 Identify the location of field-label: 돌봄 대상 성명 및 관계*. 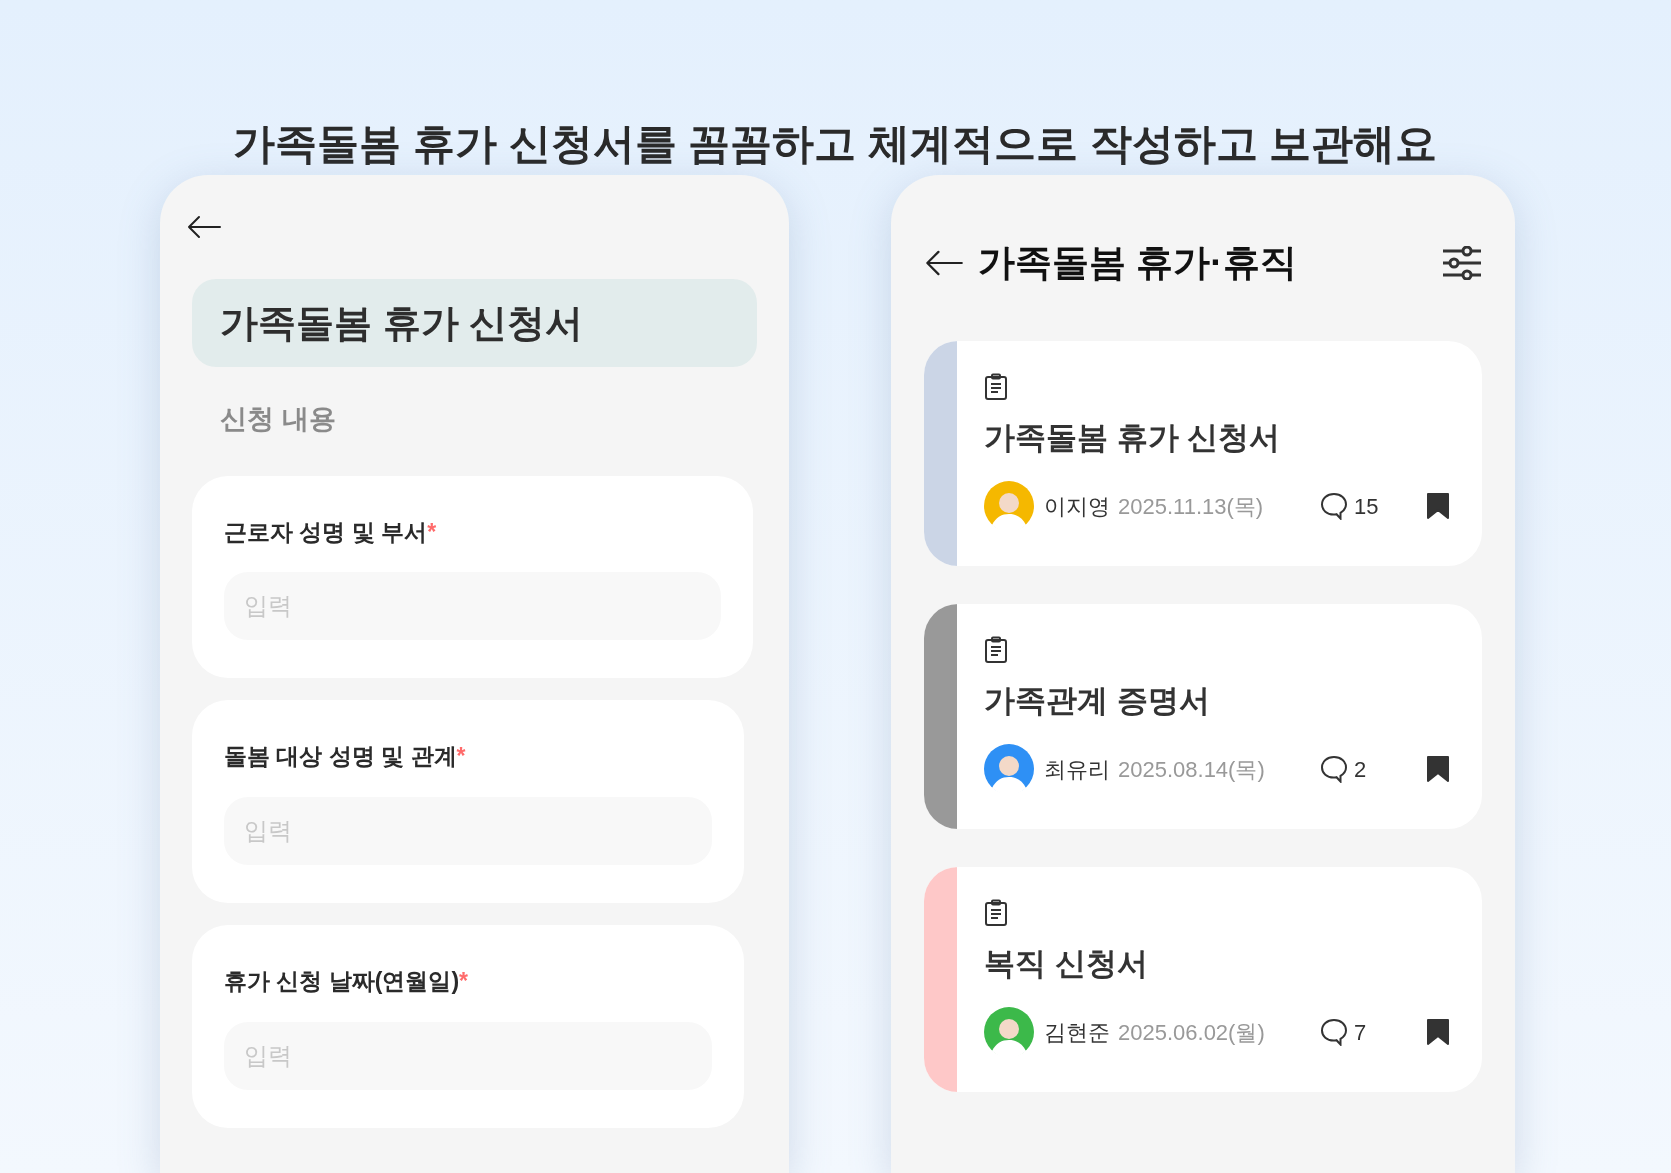
(345, 756).